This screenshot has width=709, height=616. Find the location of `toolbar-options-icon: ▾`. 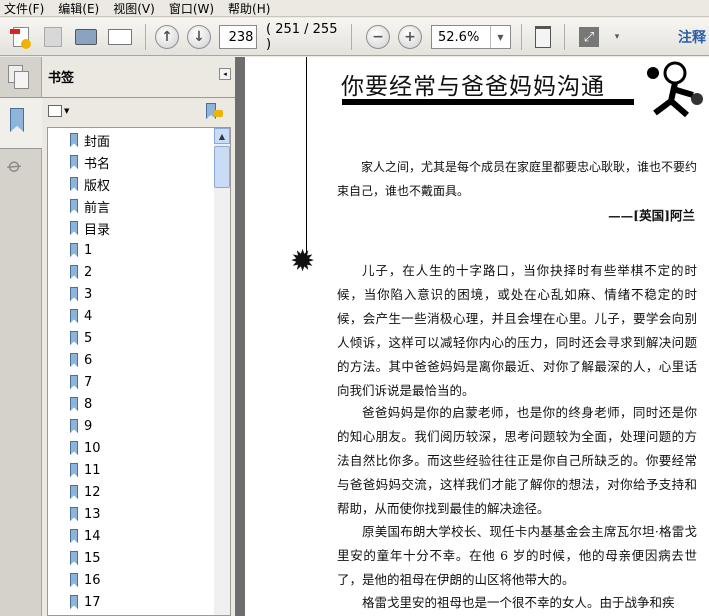

toolbar-options-icon: ▾ is located at coordinates (617, 37).